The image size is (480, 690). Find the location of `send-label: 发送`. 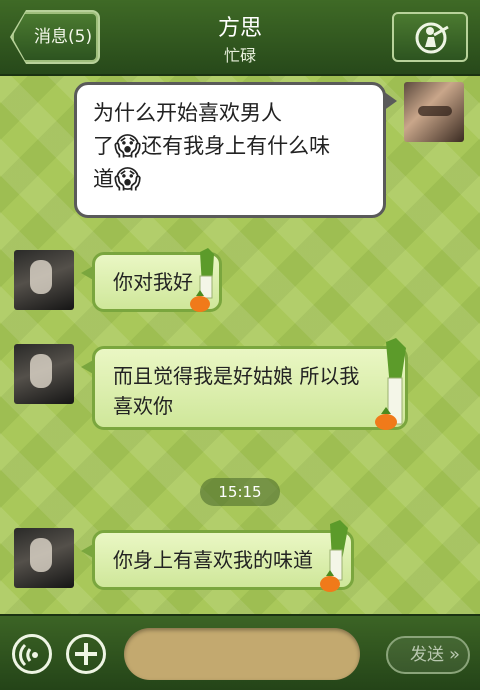

send-label: 发送 is located at coordinates (427, 655).